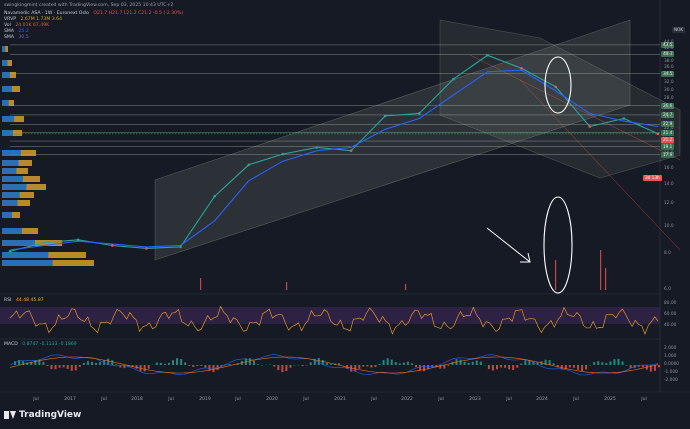  Describe the element at coordinates (28, 25) in the screenshot. I see `volume-legend: Vol 24.01K 67.49K` at that location.